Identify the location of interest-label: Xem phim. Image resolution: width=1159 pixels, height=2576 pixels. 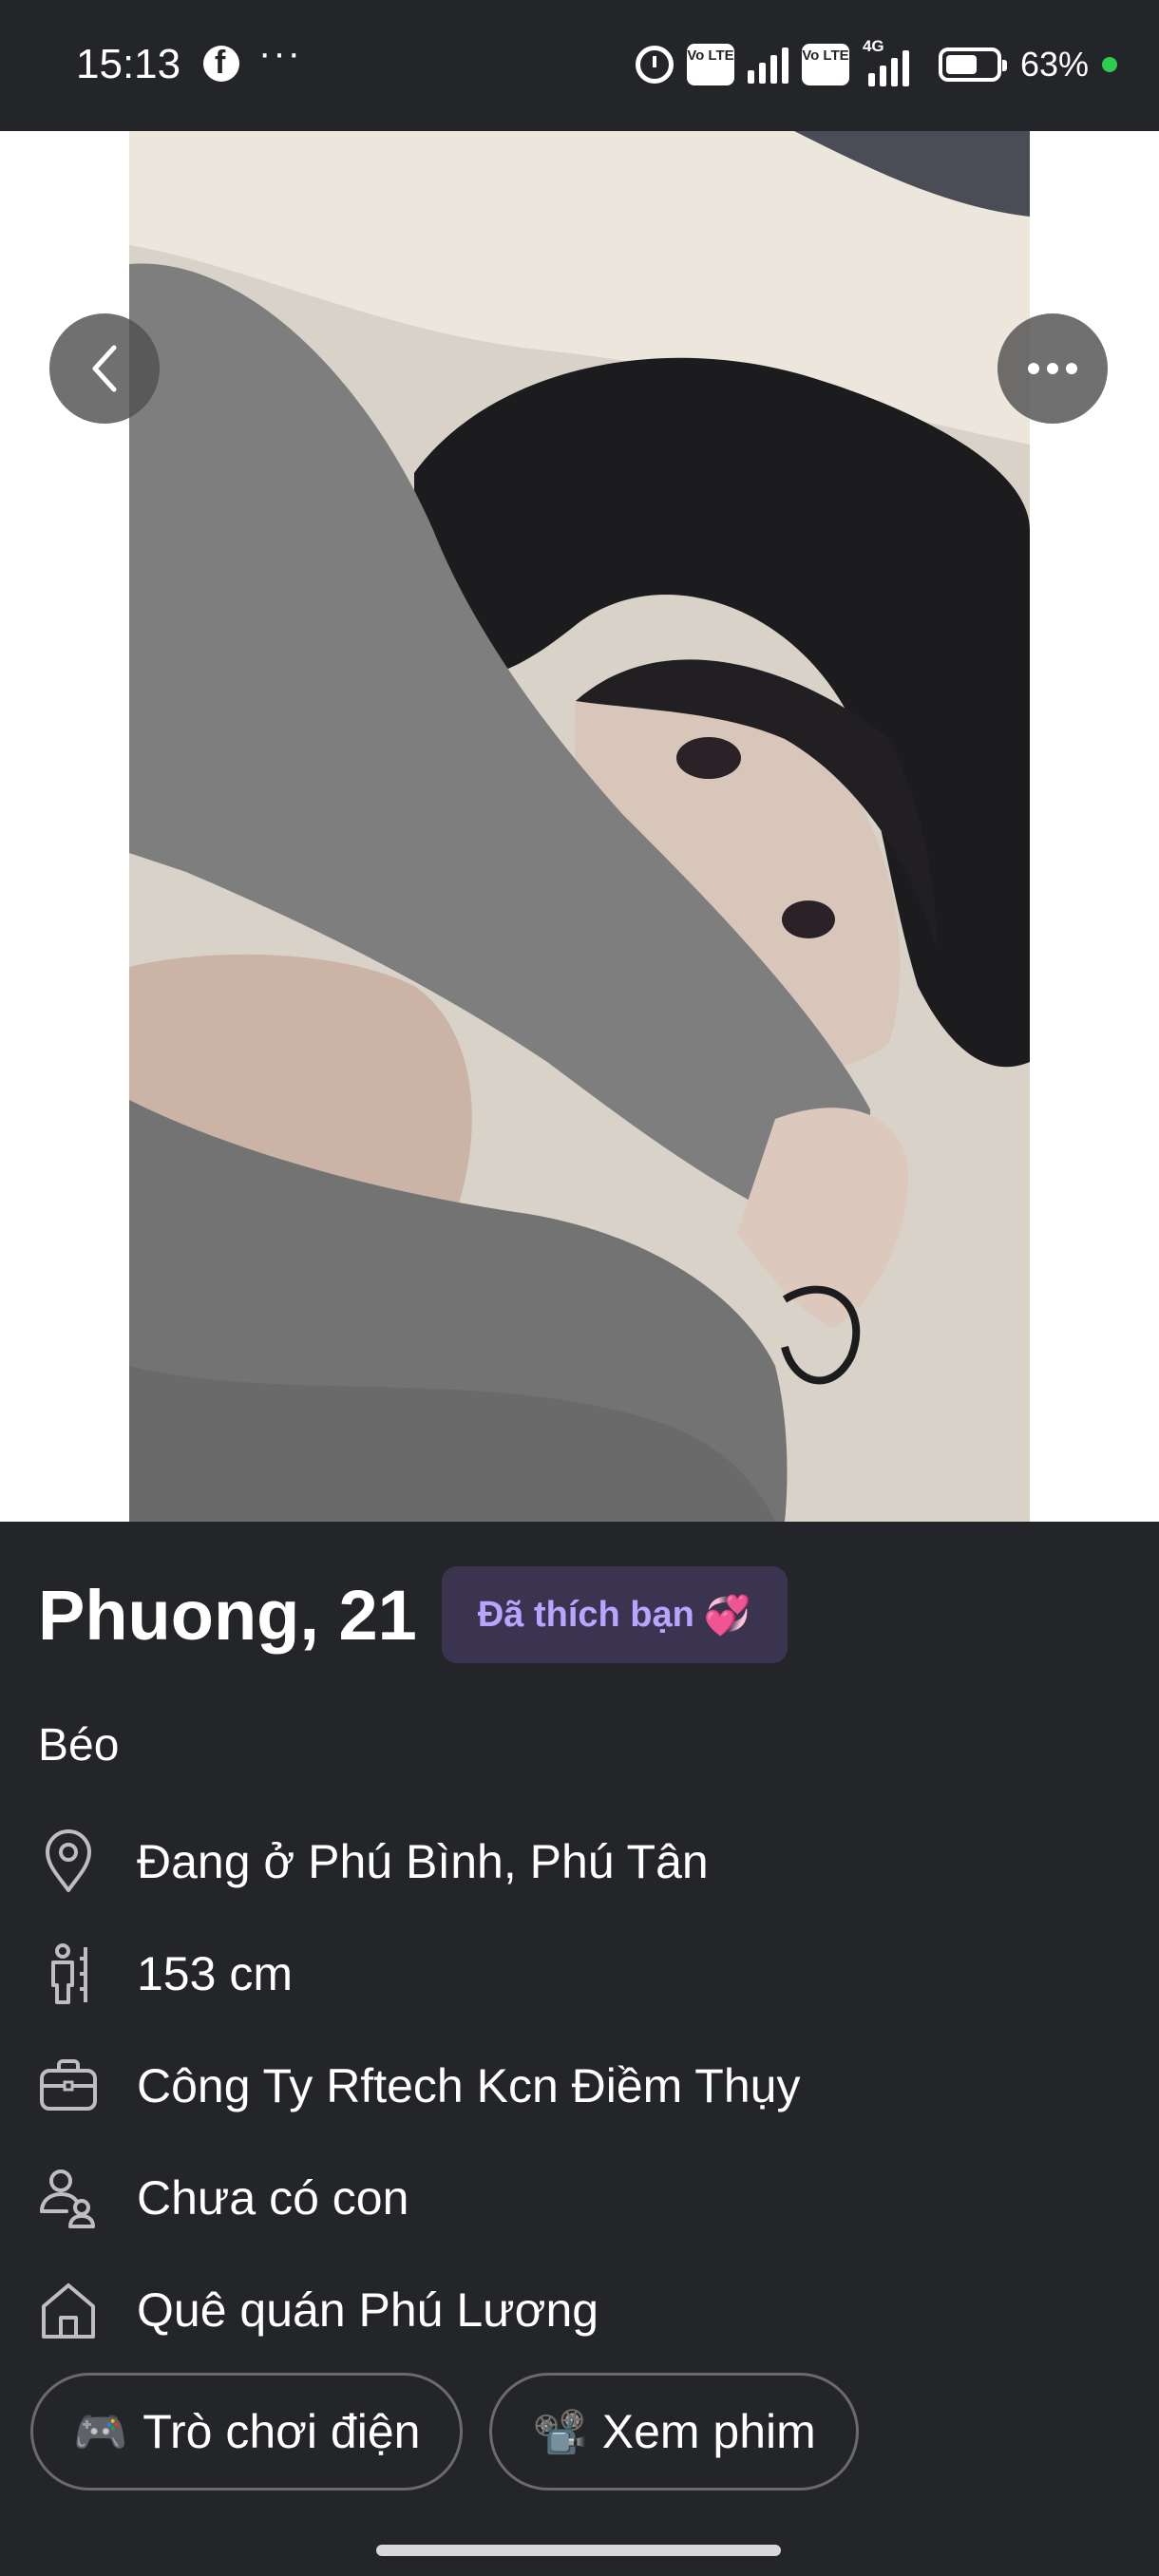
(708, 2431).